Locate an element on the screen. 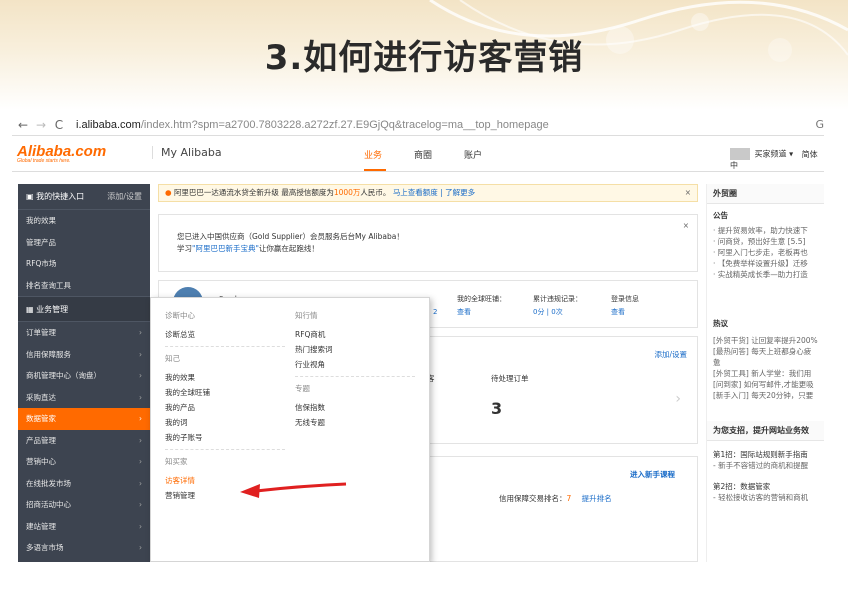 The image size is (848, 594). tips-title: 为您支招，提升网站业务效 is located at coordinates (765, 431).